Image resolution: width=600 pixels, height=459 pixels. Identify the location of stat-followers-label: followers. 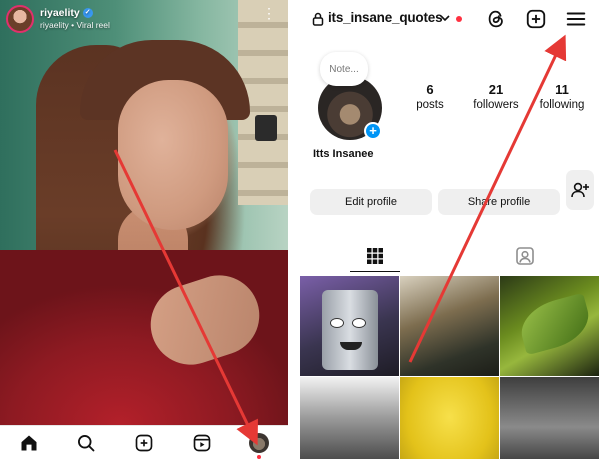
(496, 105).